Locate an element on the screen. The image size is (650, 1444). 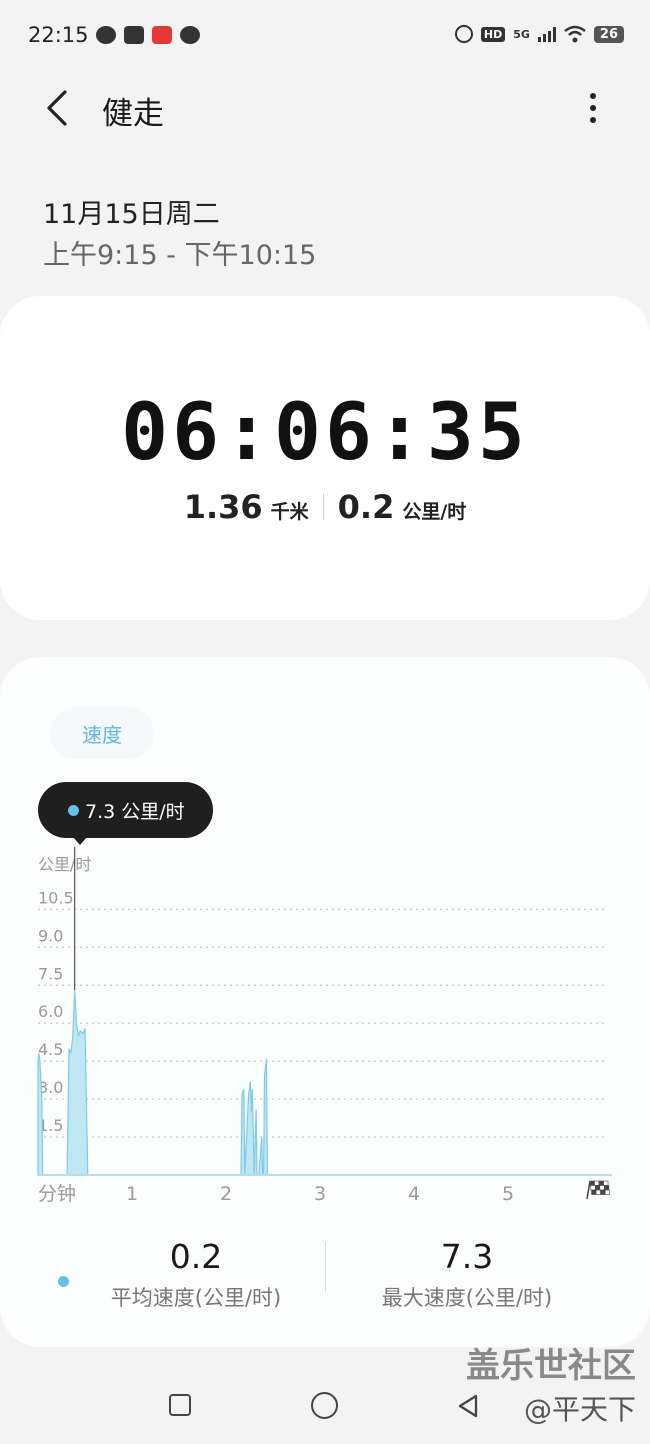
notification-icons is located at coordinates (148, 35).